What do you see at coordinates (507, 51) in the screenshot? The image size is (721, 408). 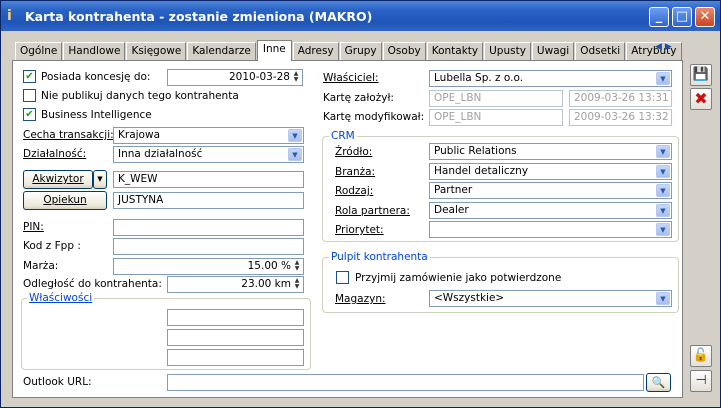 I see `tab-upusty: Upusty` at bounding box center [507, 51].